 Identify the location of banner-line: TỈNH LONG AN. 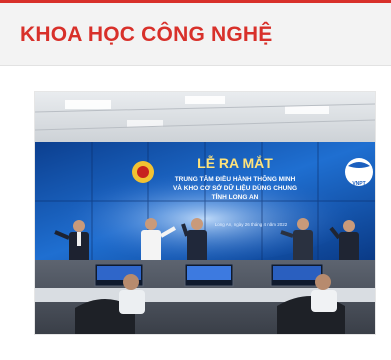
(235, 196).